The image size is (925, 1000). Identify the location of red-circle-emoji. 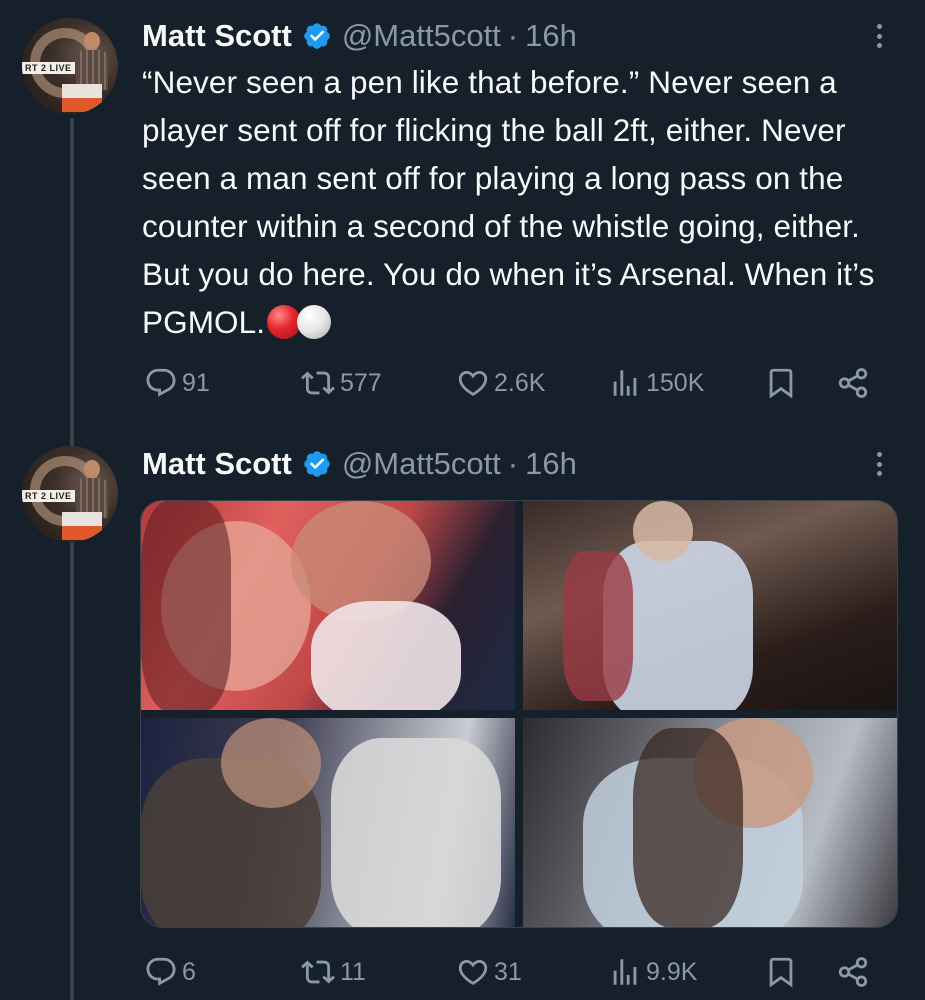
(284, 322).